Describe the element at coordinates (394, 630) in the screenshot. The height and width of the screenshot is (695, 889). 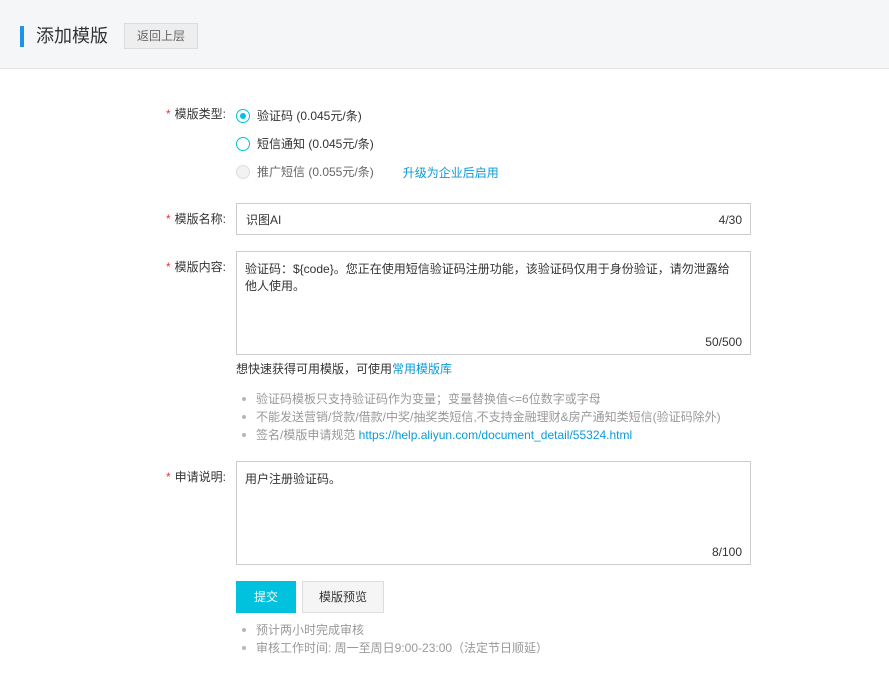
I see `list-item: 预计两小时完成审核` at that location.